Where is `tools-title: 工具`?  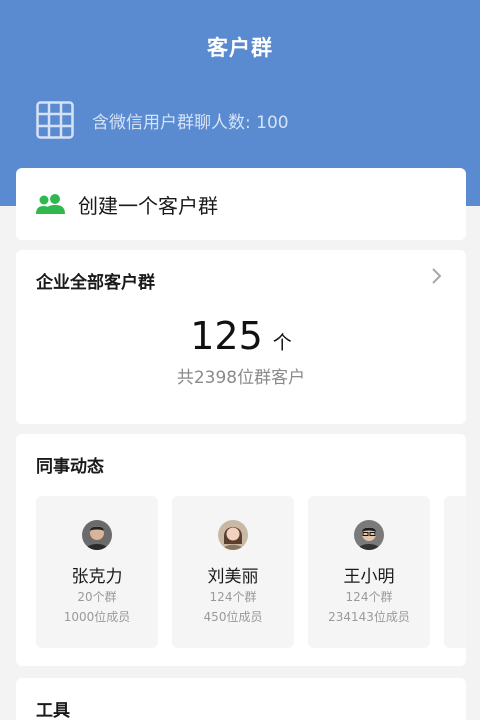 tools-title: 工具 is located at coordinates (53, 710).